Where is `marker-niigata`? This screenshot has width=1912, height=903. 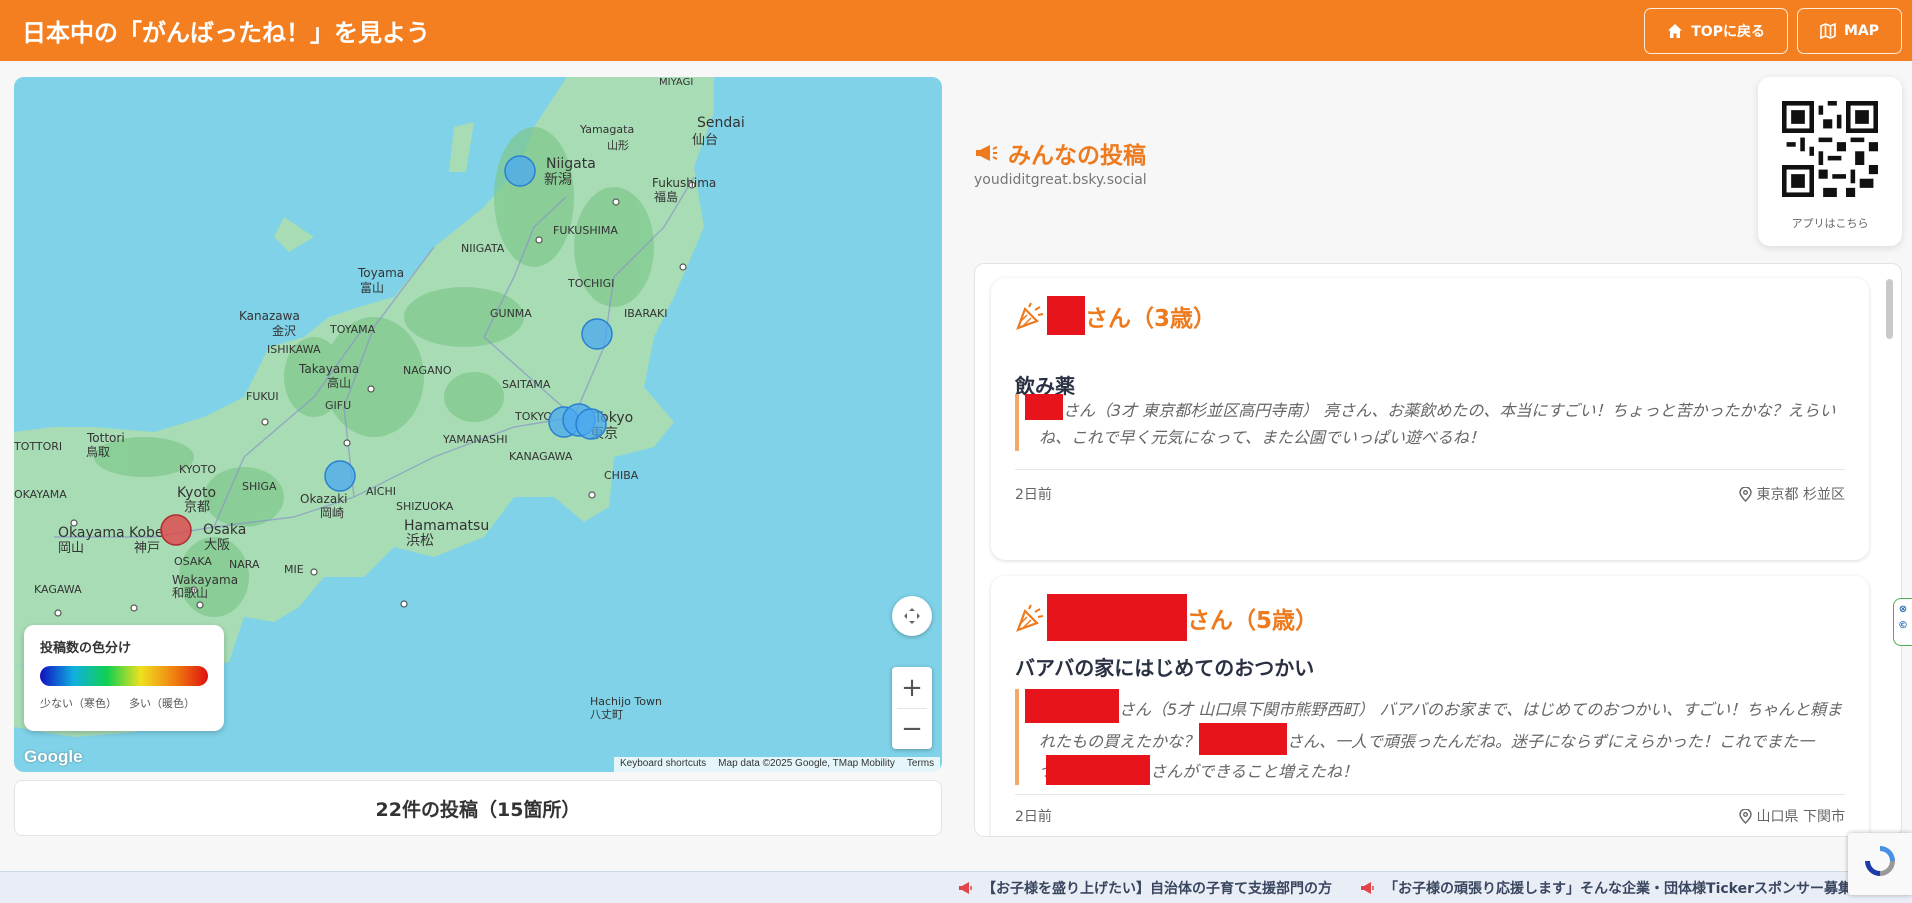 marker-niigata is located at coordinates (520, 171).